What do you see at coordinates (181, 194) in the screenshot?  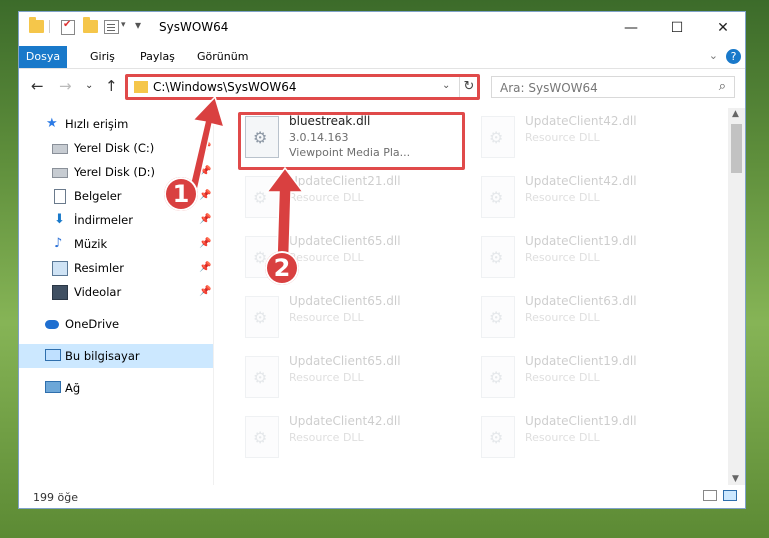 I see `step-1-badge: 1` at bounding box center [181, 194].